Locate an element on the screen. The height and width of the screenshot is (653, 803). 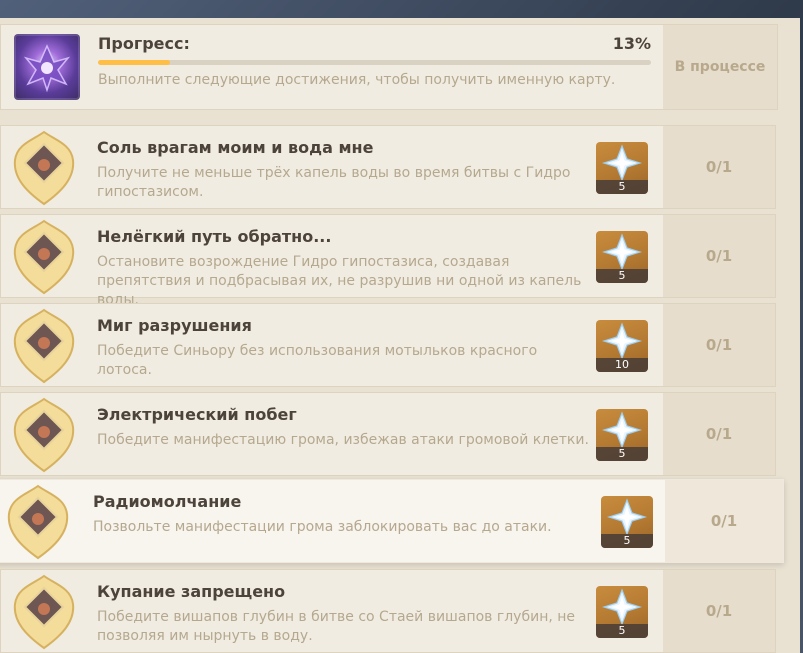
achievement-title: Электрический побег is located at coordinates (197, 414).